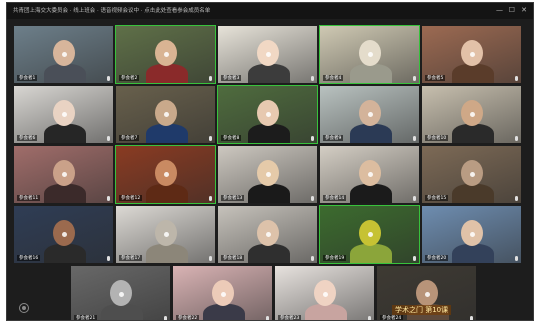  Describe the element at coordinates (437, 198) in the screenshot. I see `participant-name: 参会者15` at that location.